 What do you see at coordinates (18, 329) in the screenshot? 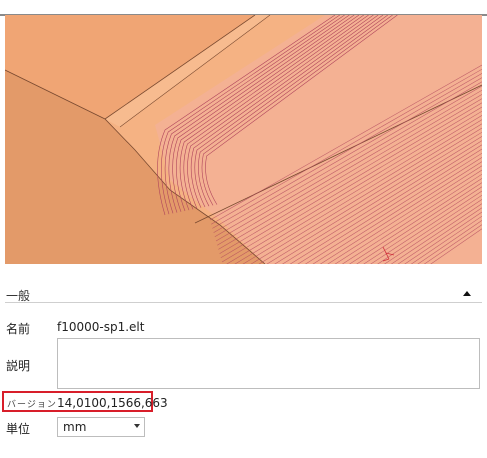
I see `name-label: 名前` at bounding box center [18, 329].